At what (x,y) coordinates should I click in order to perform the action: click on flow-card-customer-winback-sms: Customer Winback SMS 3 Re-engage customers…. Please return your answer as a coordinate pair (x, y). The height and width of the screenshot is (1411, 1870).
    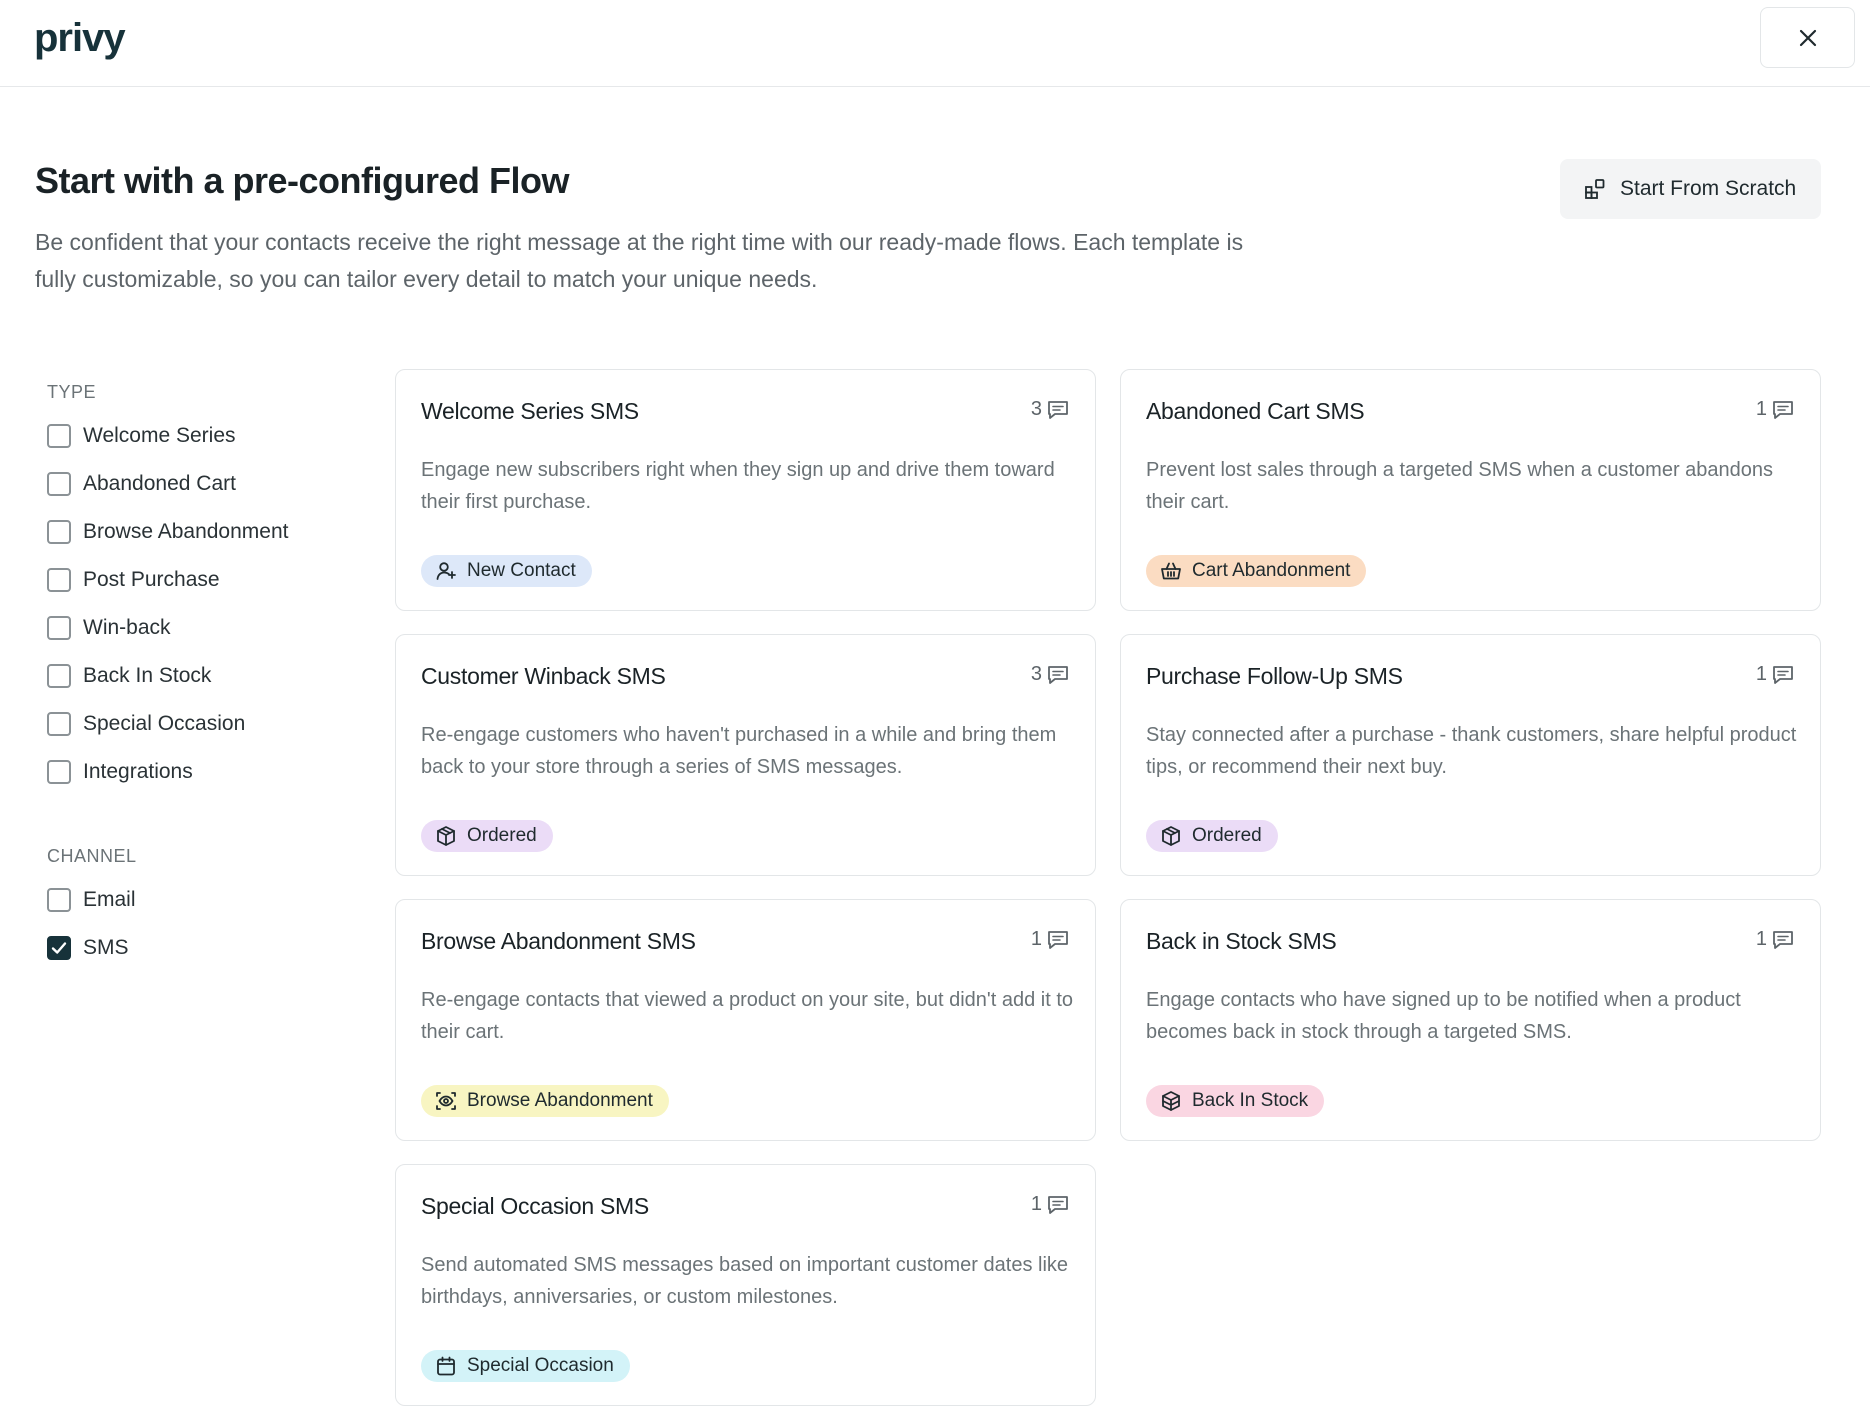
    Looking at the image, I should click on (745, 755).